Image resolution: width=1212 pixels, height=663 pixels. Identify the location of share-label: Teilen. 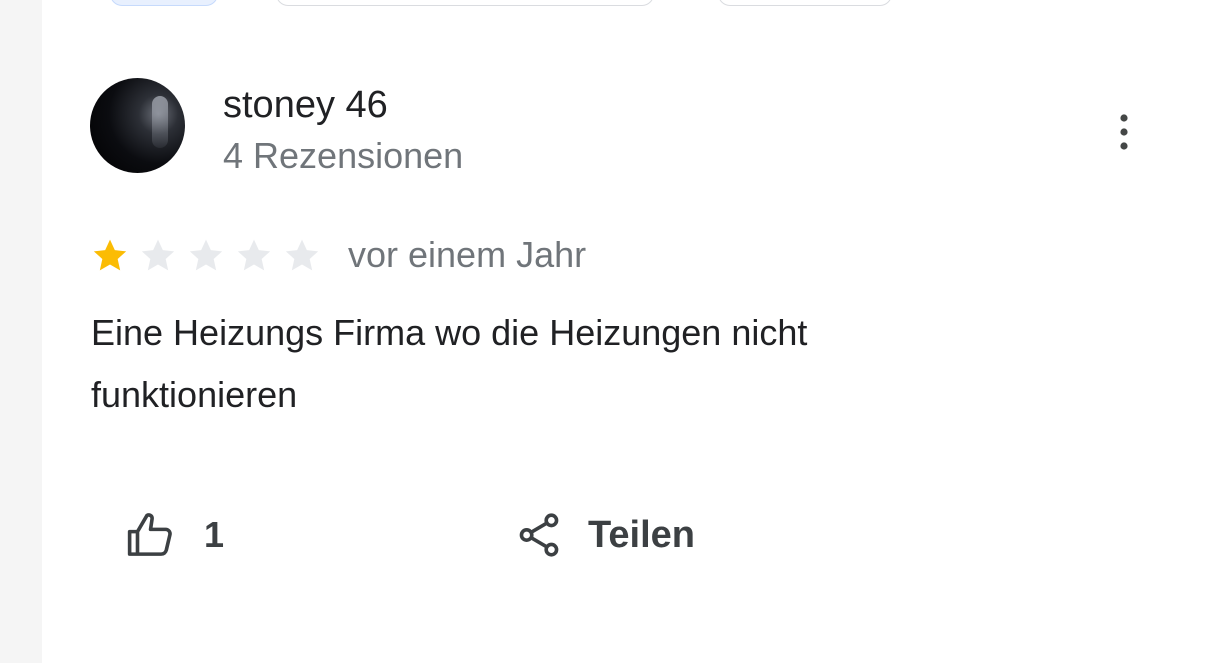
(641, 534).